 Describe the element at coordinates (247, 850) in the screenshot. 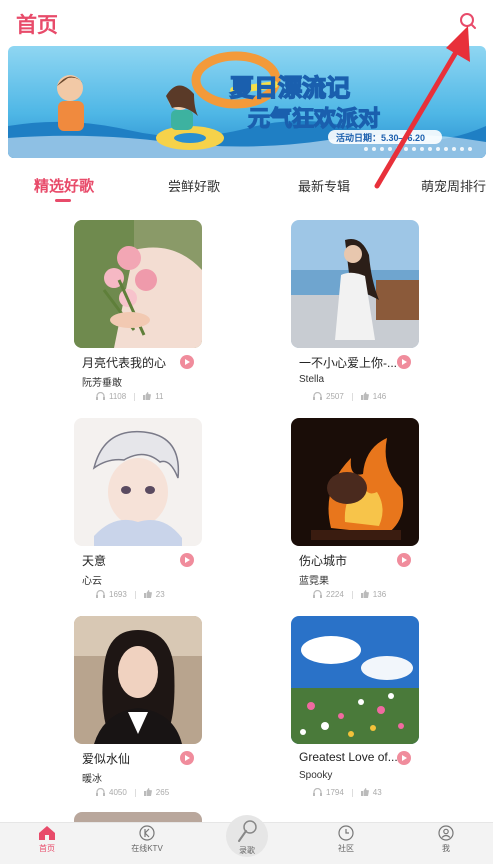

I see `nav-record-label: 录歌` at that location.